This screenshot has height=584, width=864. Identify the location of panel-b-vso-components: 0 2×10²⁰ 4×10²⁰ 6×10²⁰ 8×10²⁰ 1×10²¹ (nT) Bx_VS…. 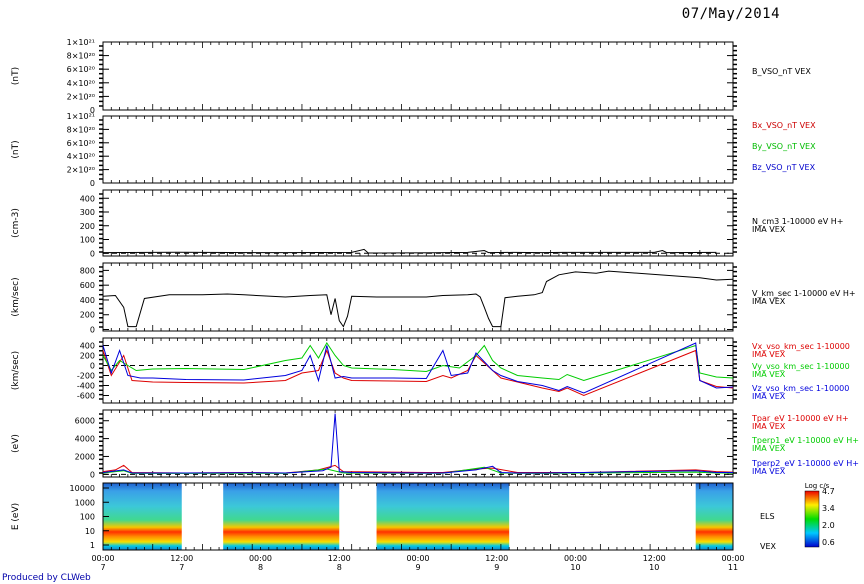
(413, 150).